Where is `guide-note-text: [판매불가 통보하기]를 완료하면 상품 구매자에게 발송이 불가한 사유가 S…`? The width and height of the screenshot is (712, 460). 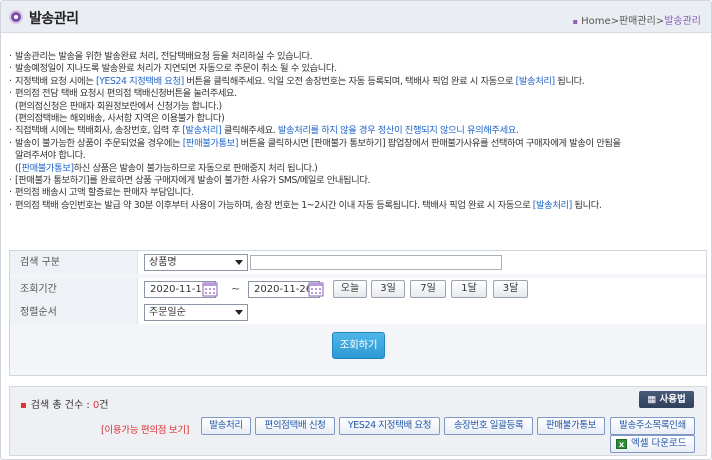
guide-note-text: [판매불가 통보하기]를 완료하면 상품 구매자에게 발송이 불가한 사유가 S… is located at coordinates (193, 181).